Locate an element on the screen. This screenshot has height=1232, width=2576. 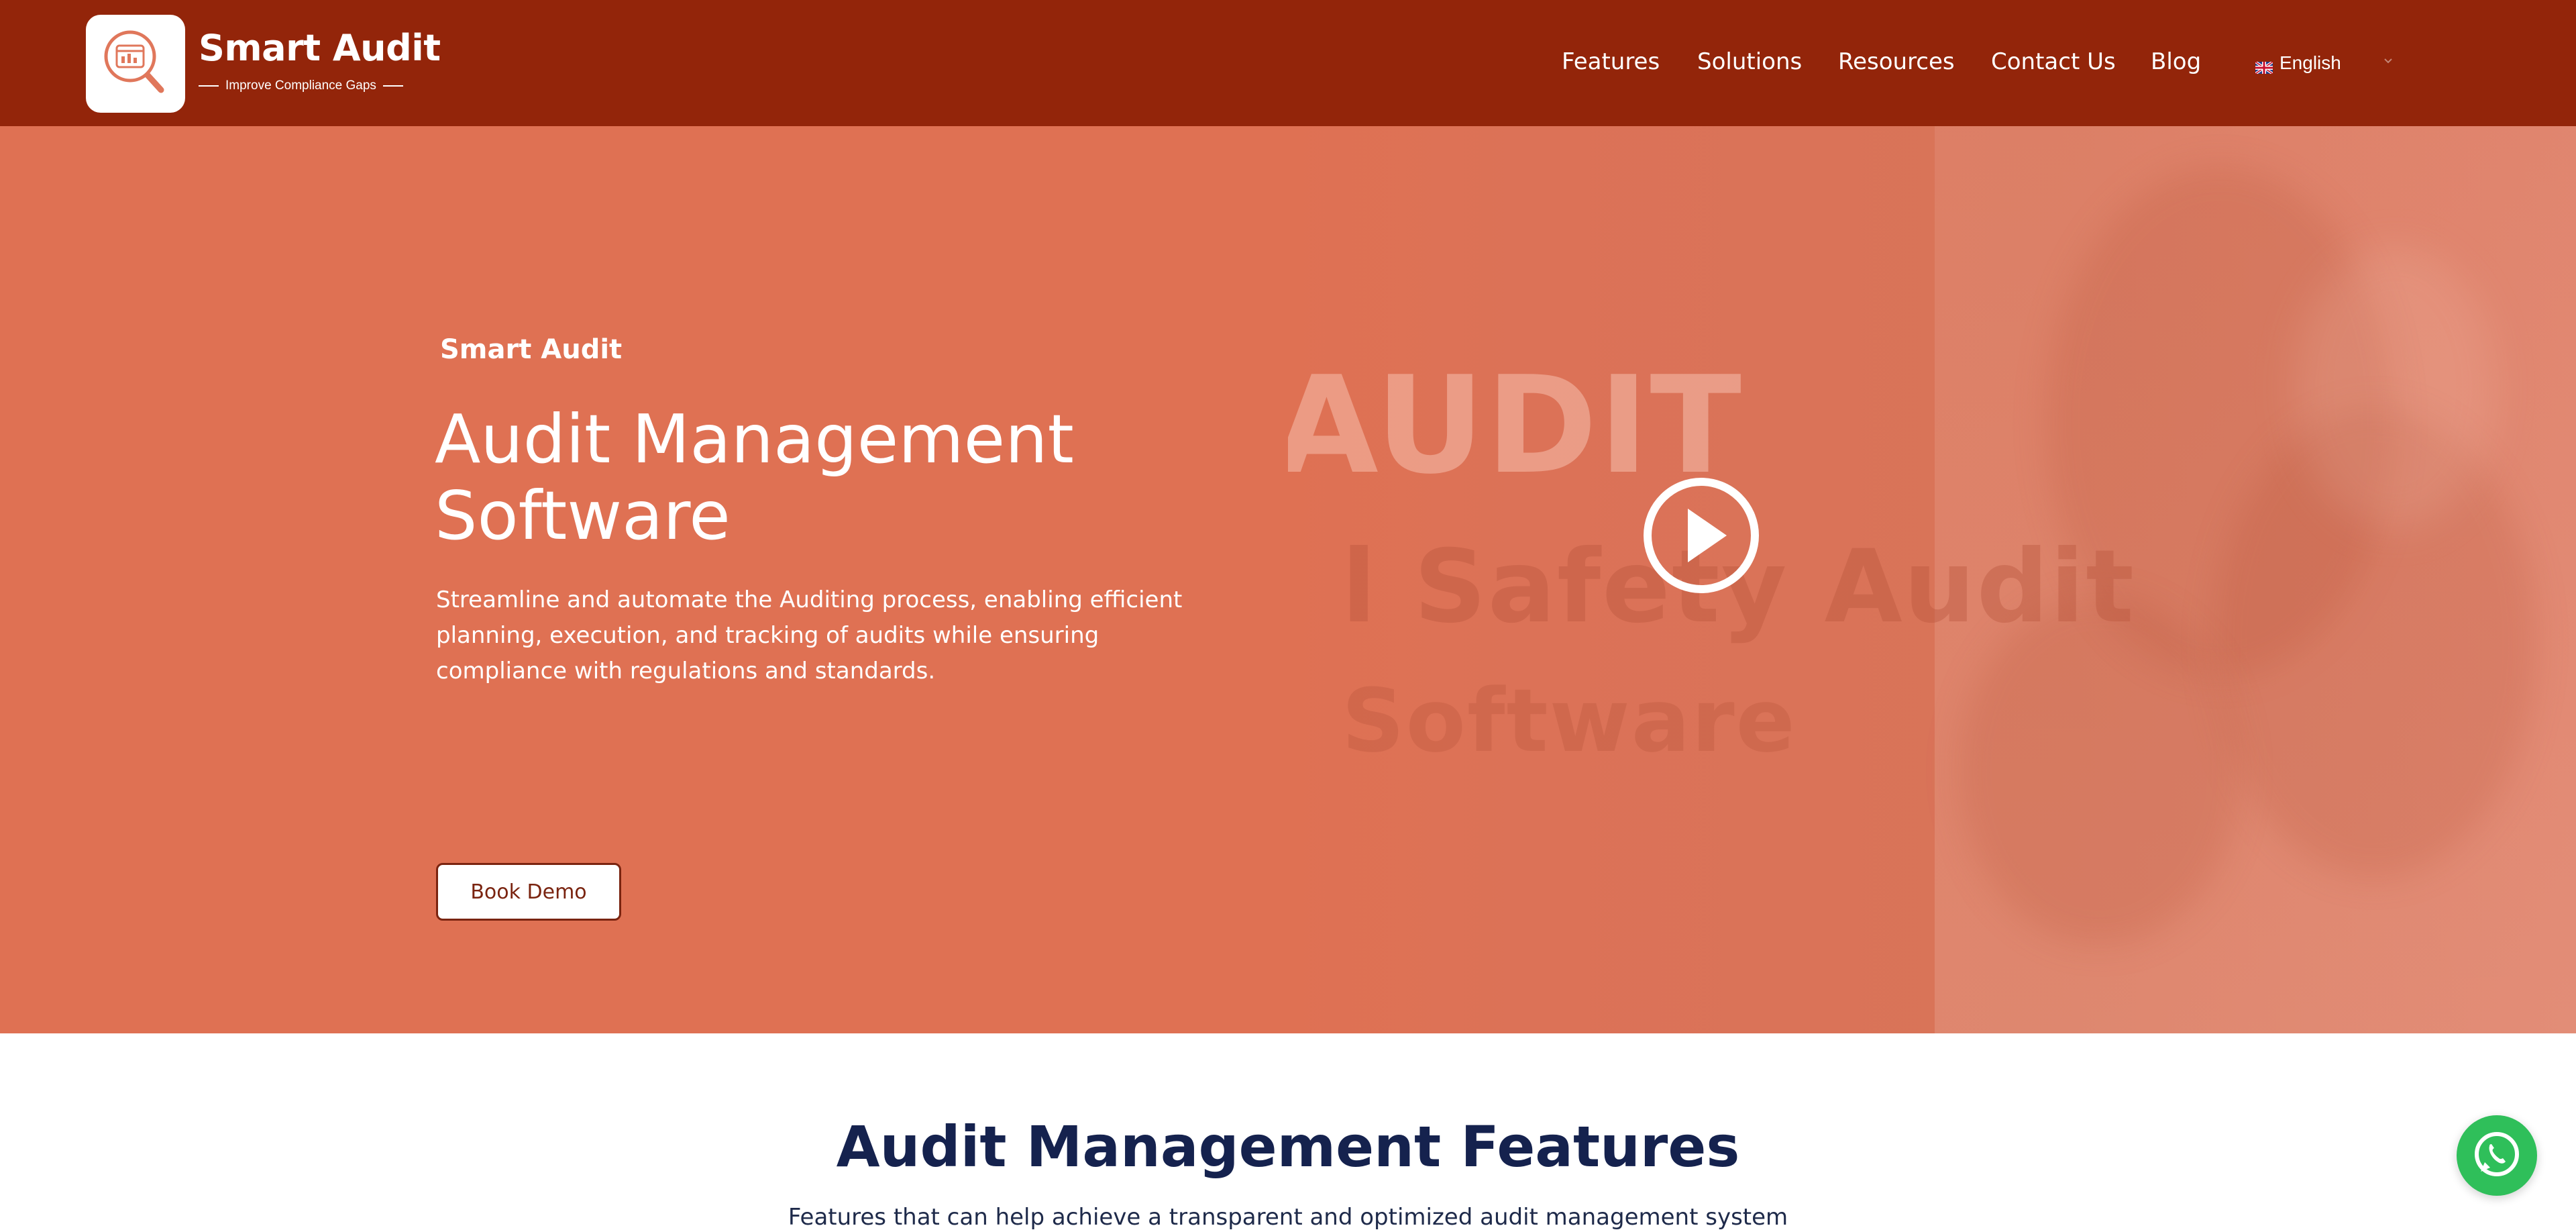
video-caption-software: Software is located at coordinates (1569, 721).